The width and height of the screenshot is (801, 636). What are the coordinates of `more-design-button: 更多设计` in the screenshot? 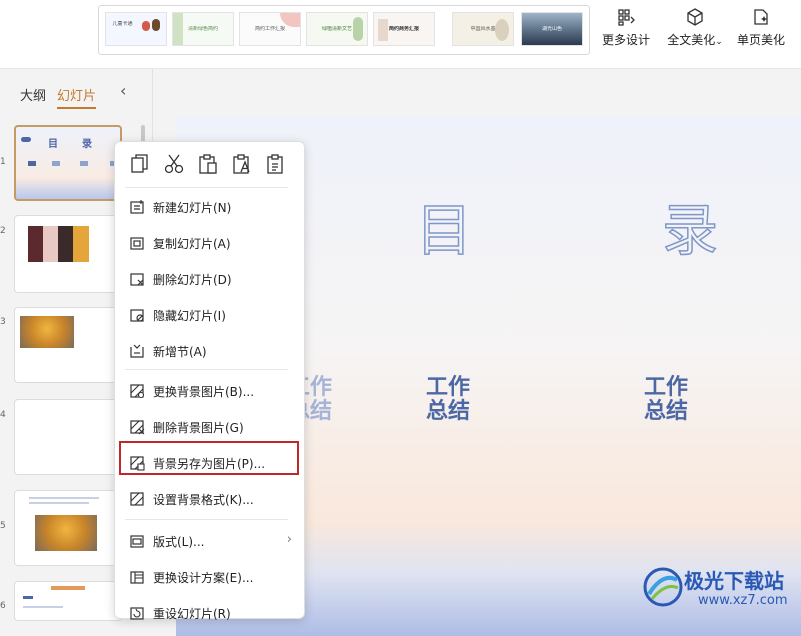 It's located at (626, 31).